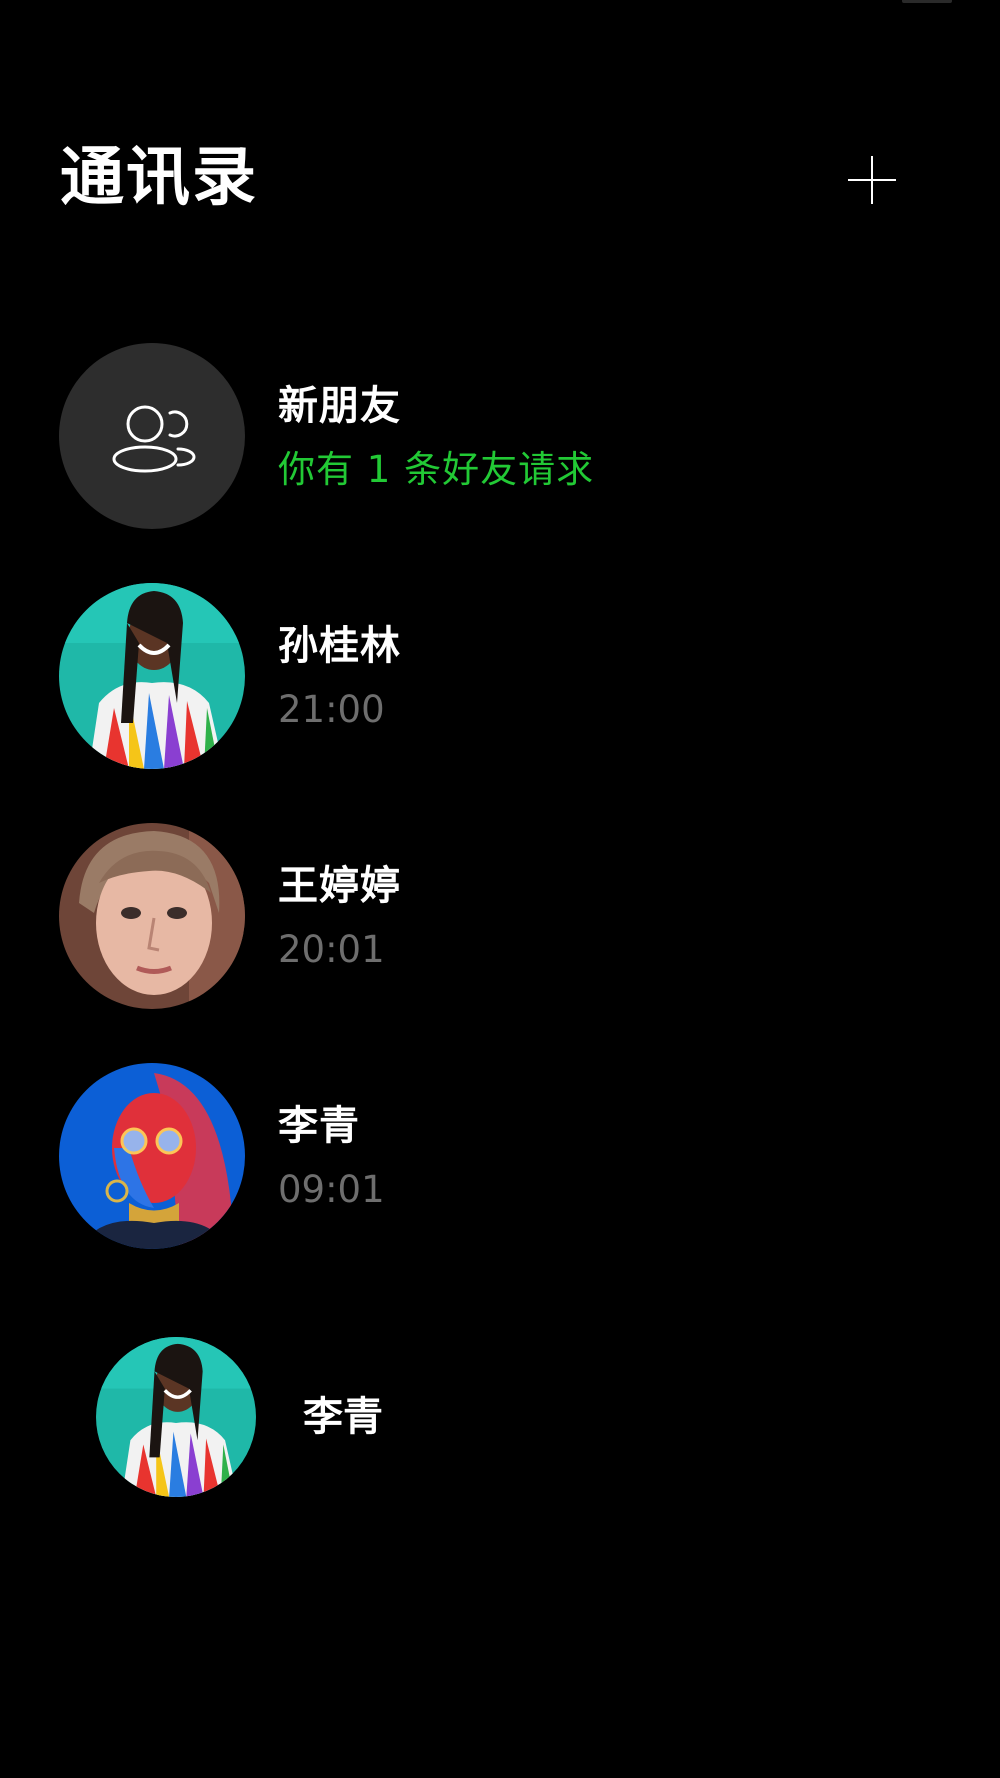 The width and height of the screenshot is (1000, 1778). What do you see at coordinates (500, 130) in the screenshot?
I see `header: 通讯录` at bounding box center [500, 130].